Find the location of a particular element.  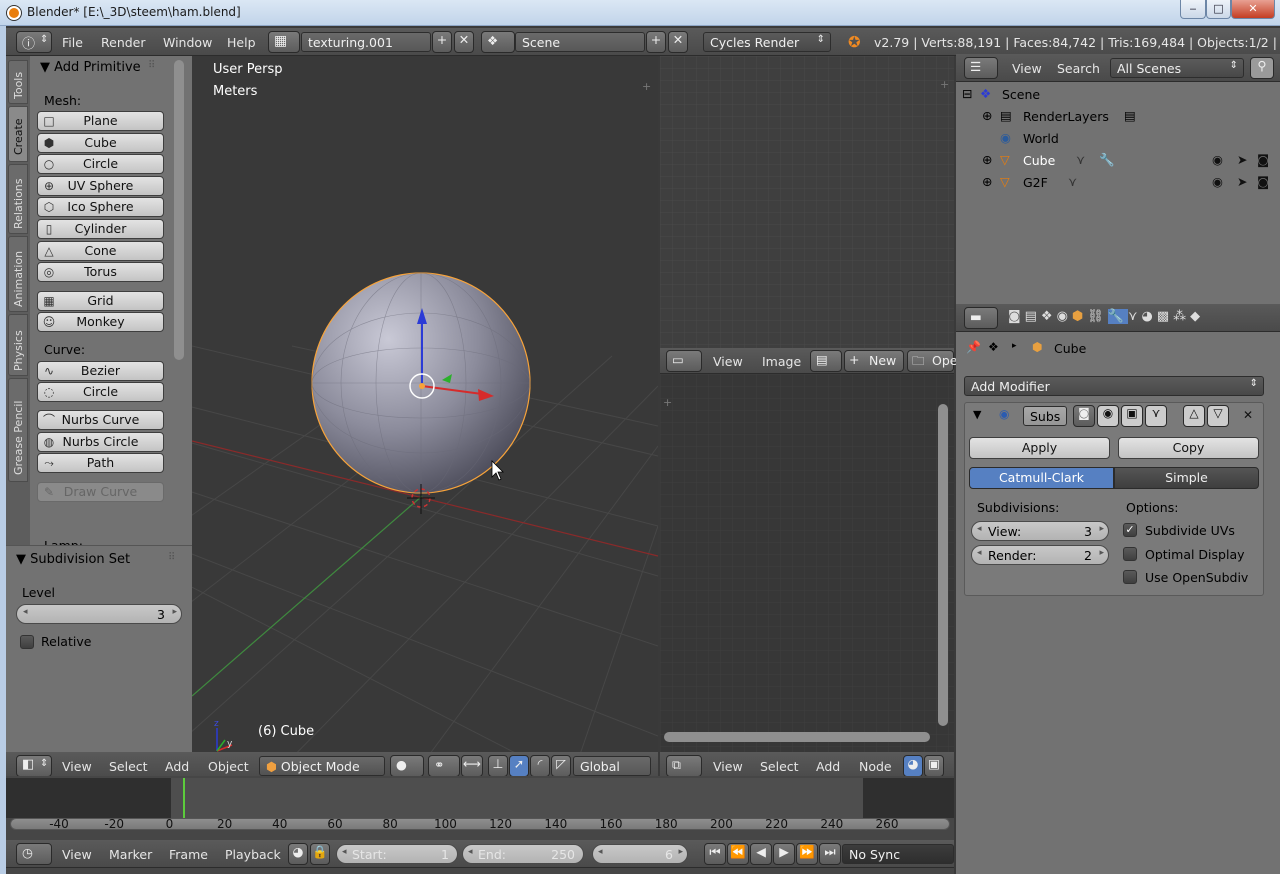

tab-physics: Physics is located at coordinates (18, 345).